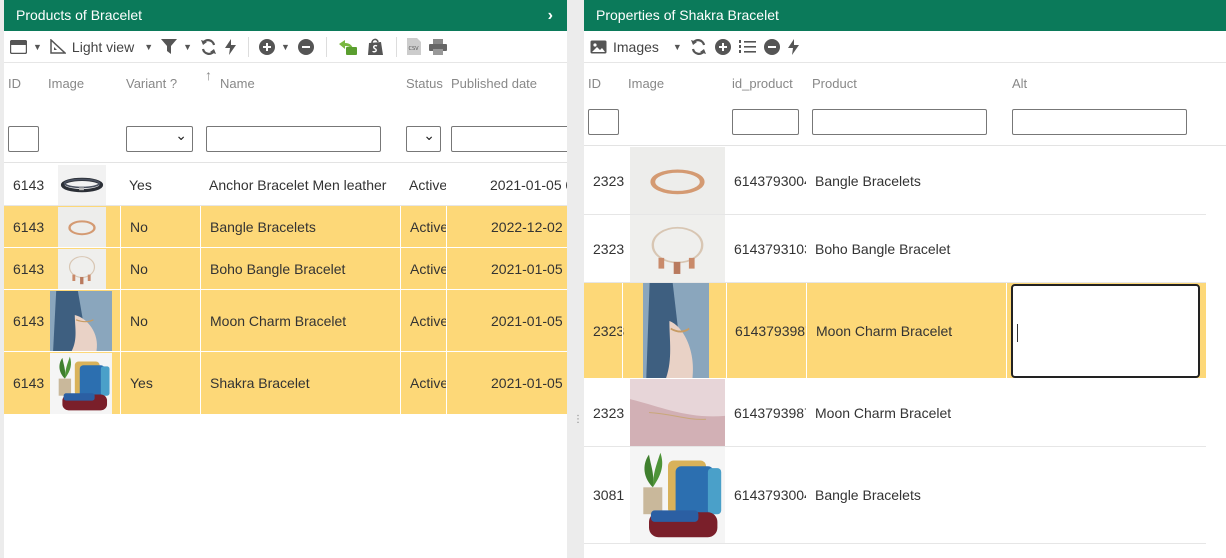 Image resolution: width=1226 pixels, height=558 pixels. I want to click on alt-text-editor, so click(1105, 331).